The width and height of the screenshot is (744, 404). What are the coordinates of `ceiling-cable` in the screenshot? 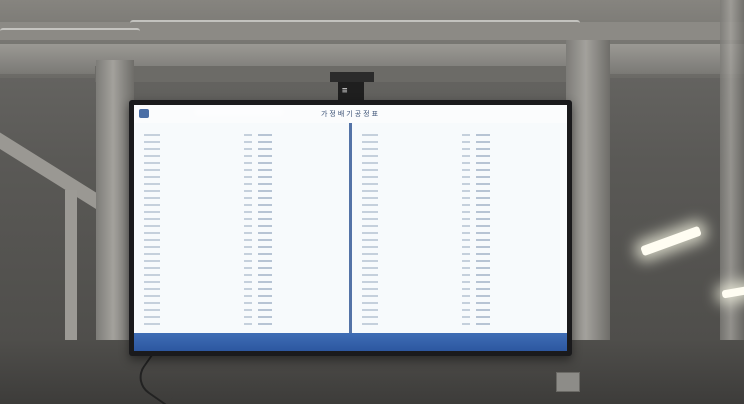 It's located at (355, 23).